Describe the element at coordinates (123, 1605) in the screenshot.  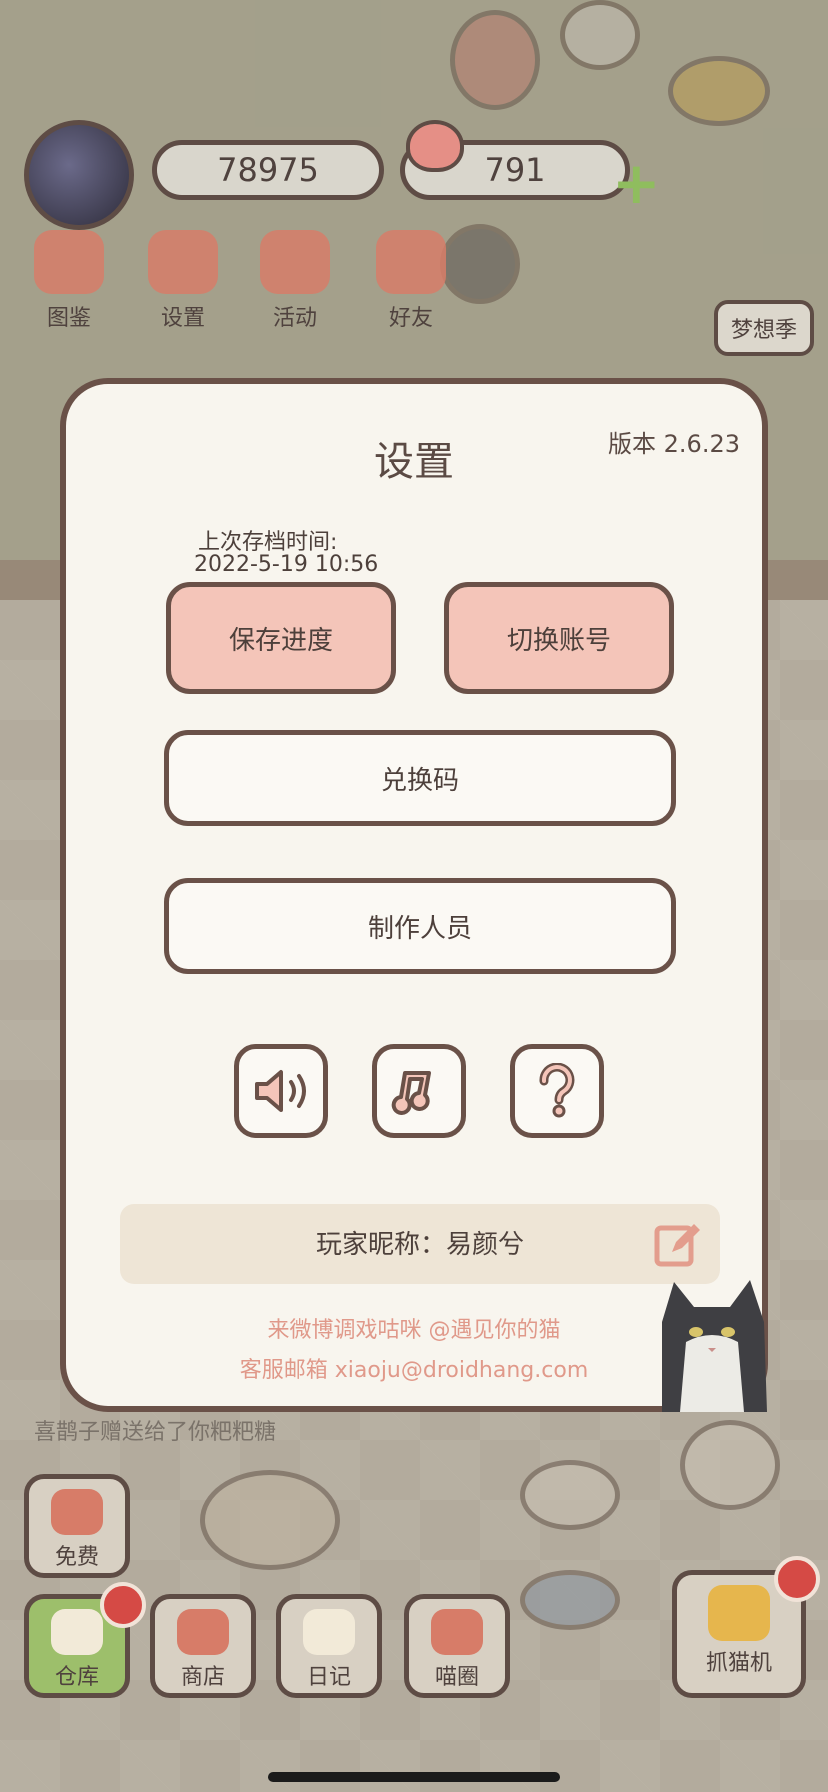
I see `warehouse-notification-dot` at that location.